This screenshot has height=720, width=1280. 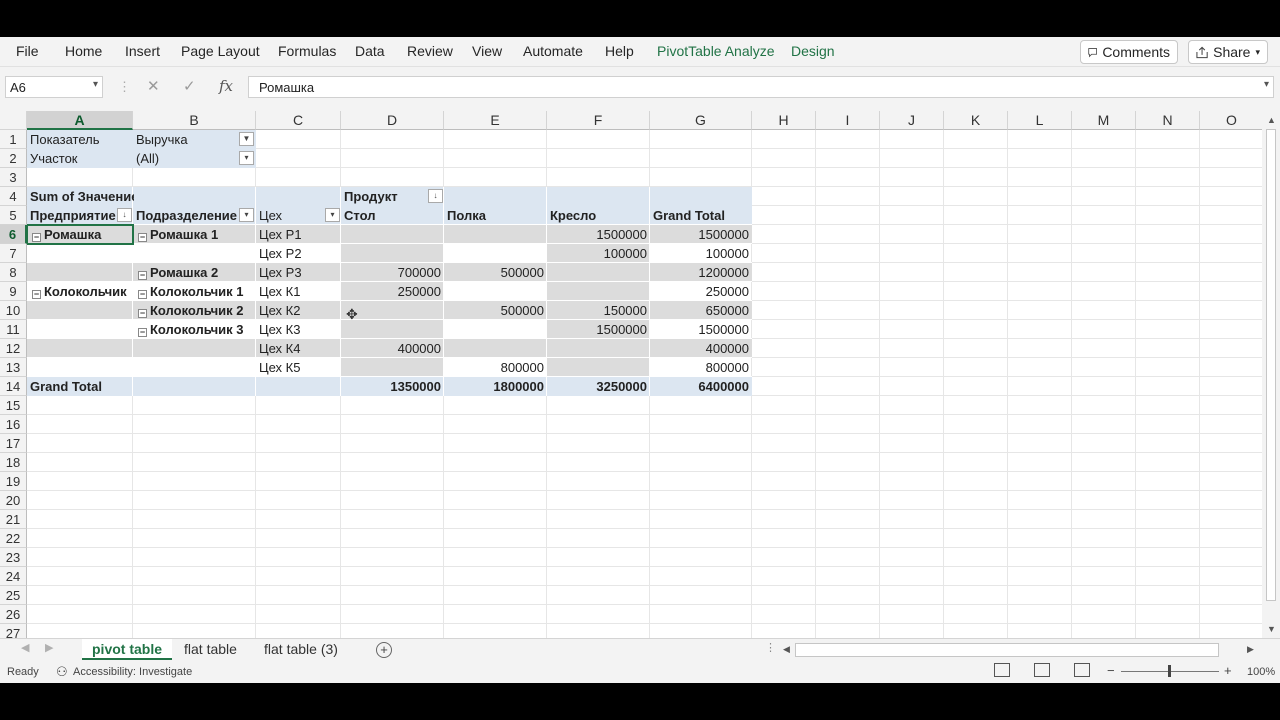 I want to click on row-header-6: 6, so click(x=13, y=234).